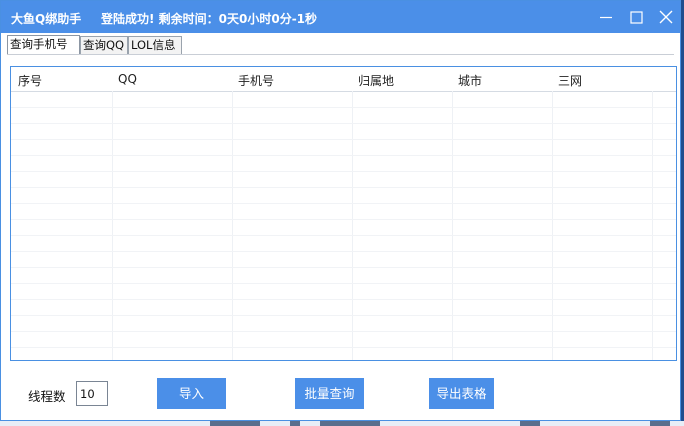 This screenshot has height=426, width=684. I want to click on thread-count-input, so click(92, 393).